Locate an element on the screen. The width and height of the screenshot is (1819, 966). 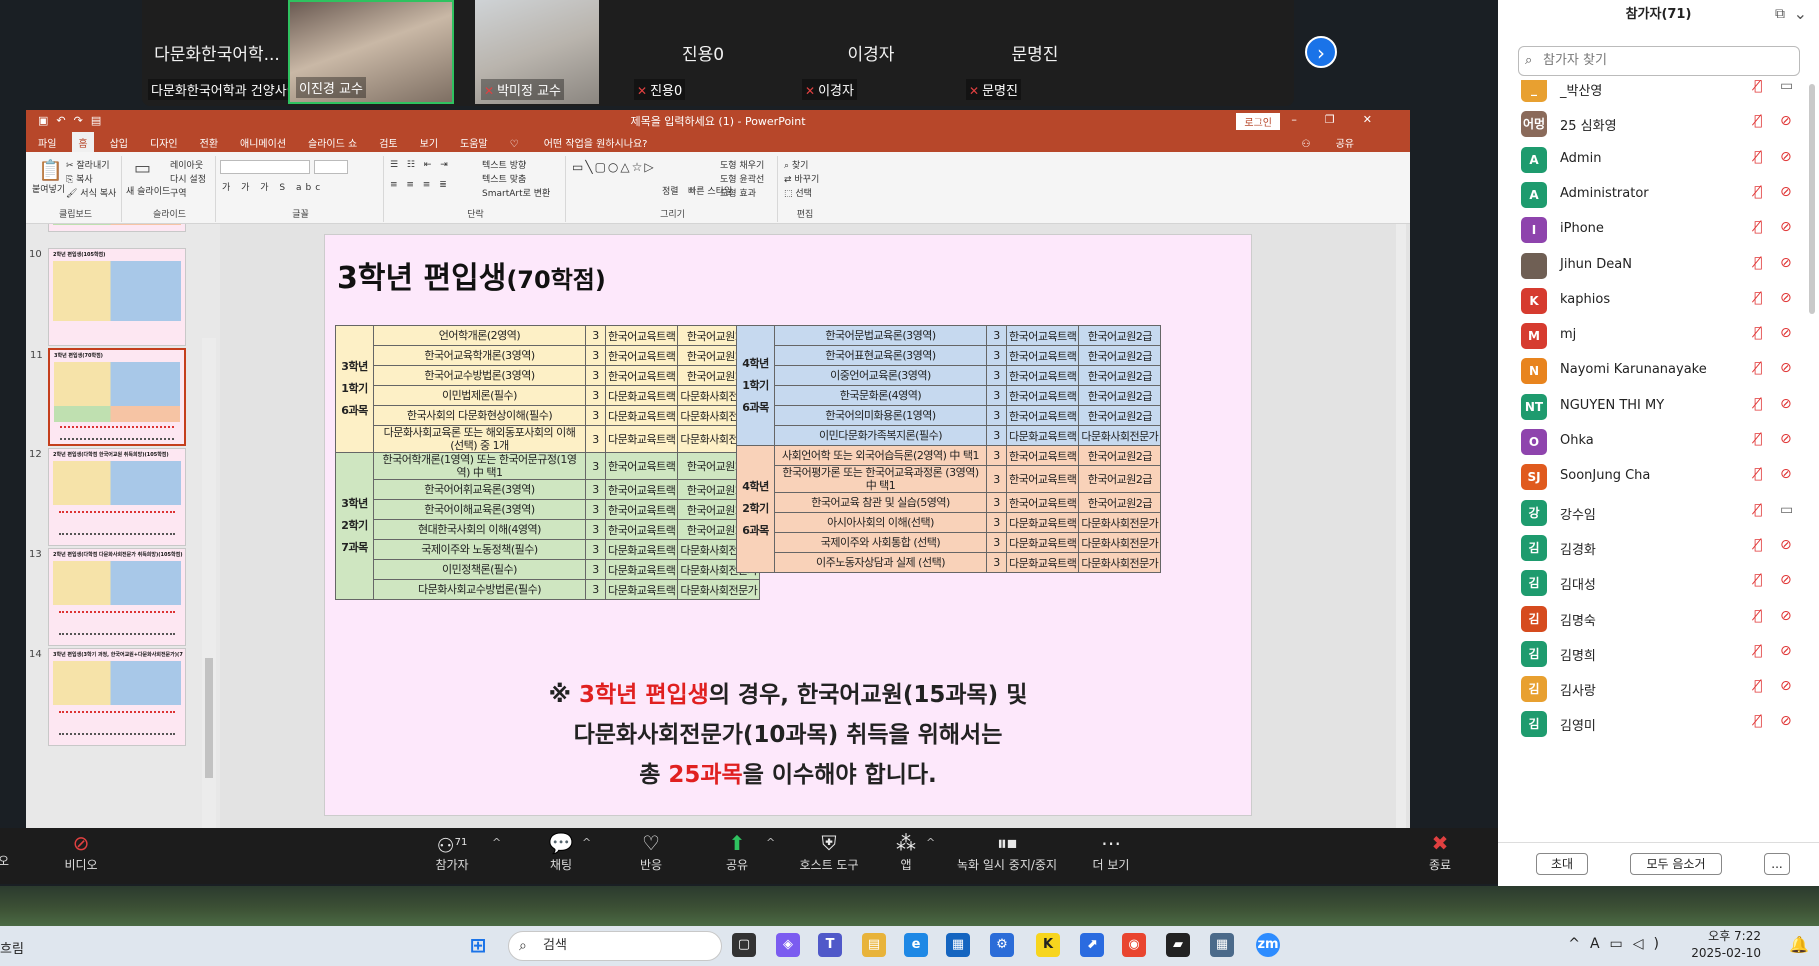
video-tile-active-speaker: 이진경 교수 is located at coordinates (371, 52).